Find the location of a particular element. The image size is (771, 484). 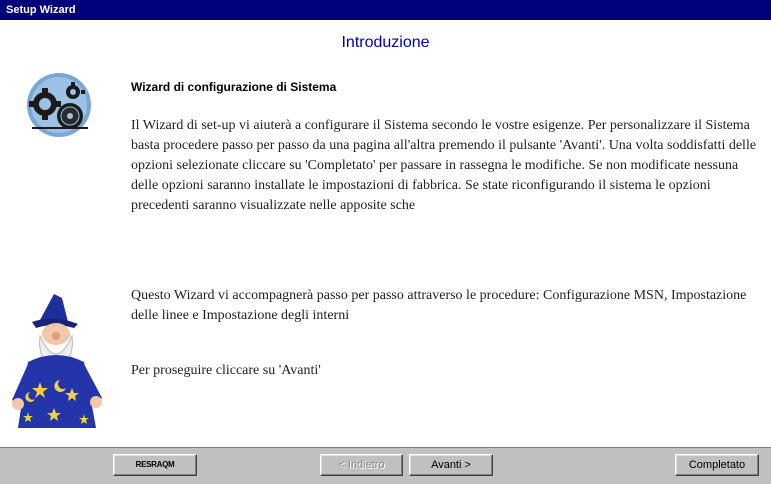

complete-button: Completato is located at coordinates (717, 465).